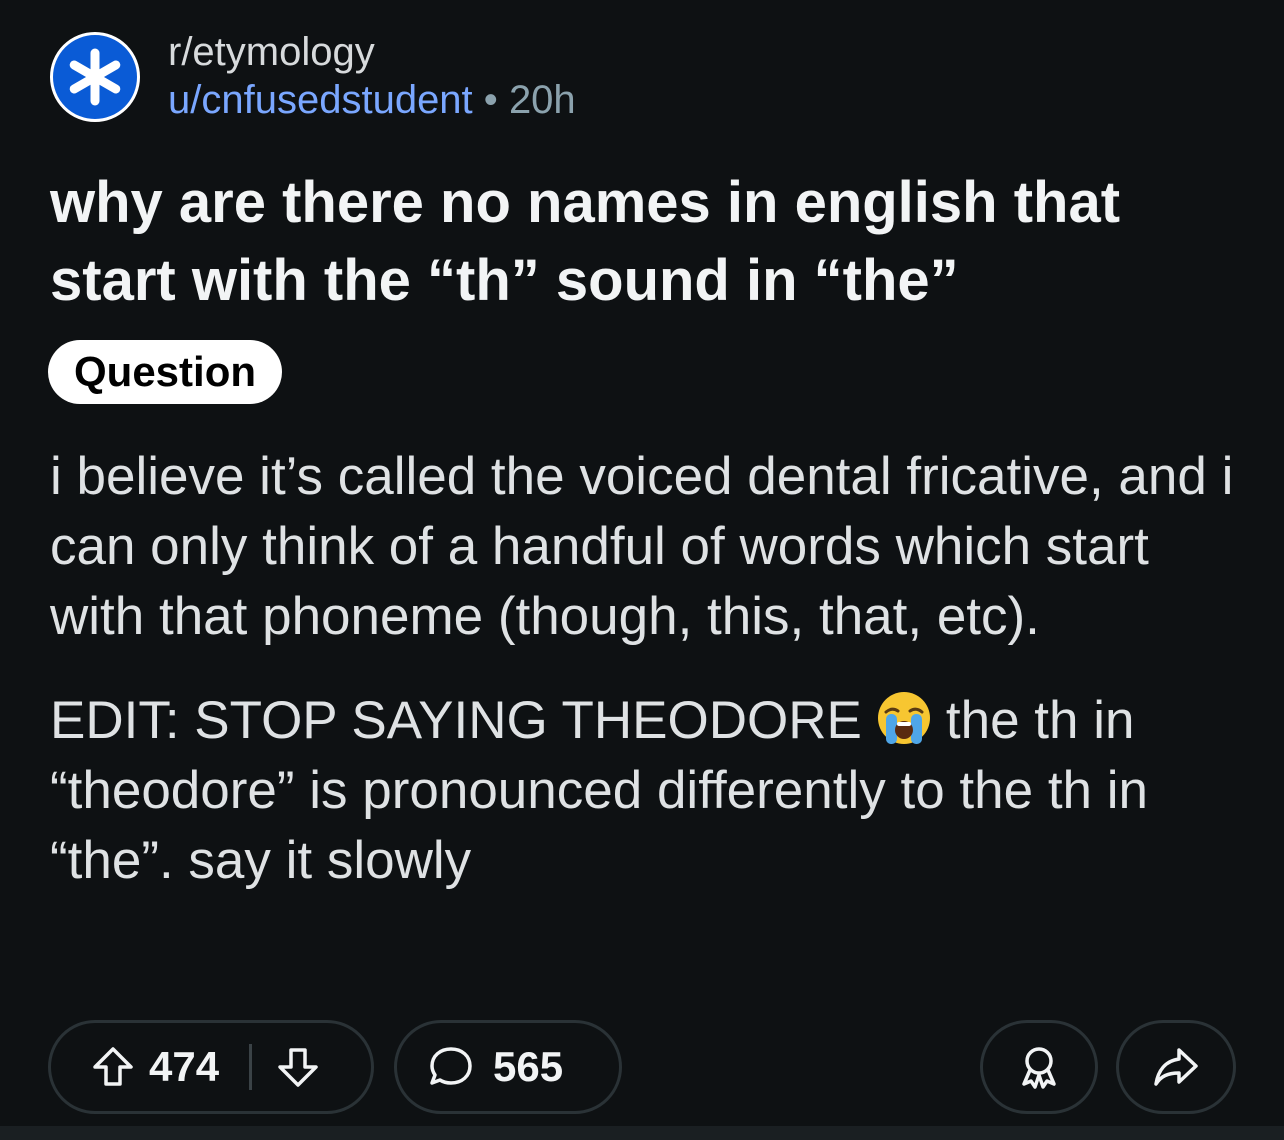 The height and width of the screenshot is (1140, 1284). I want to click on post-header: r/etymology u/cnfusedstudent • 20h, so click(640, 78).